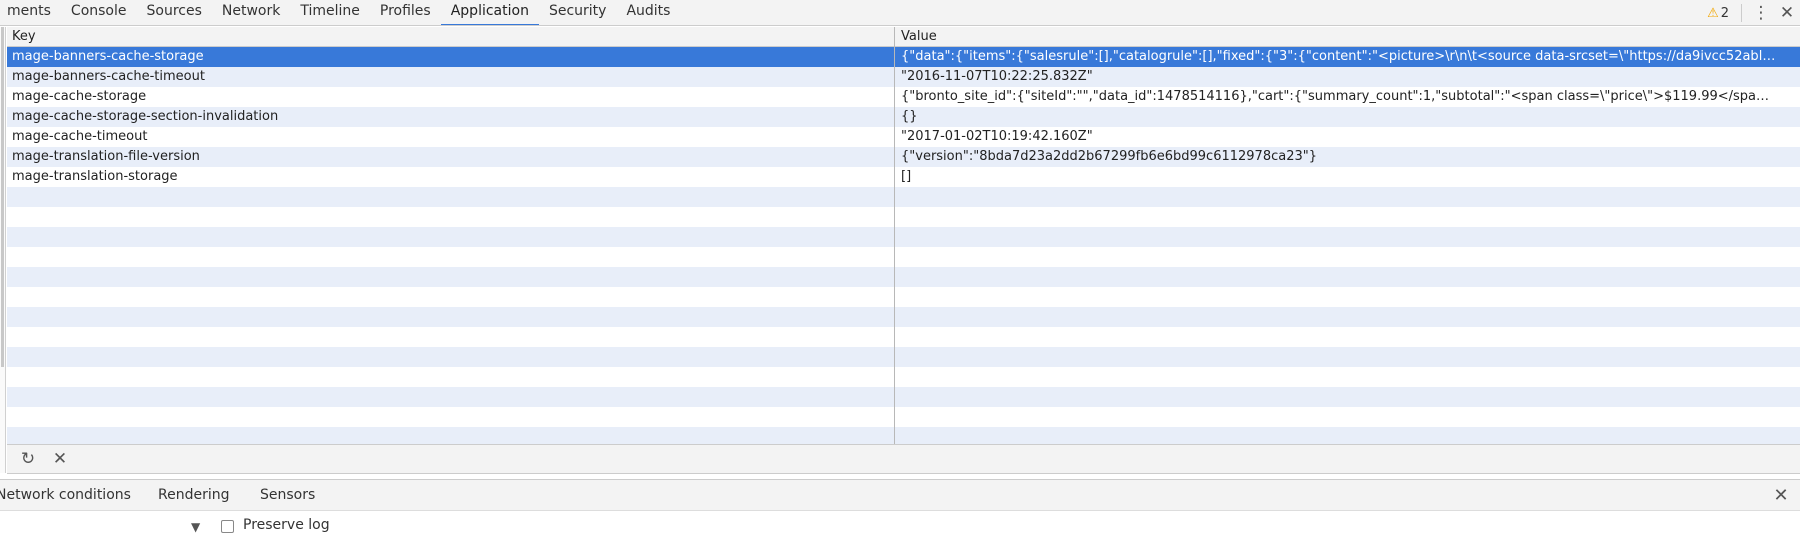 The height and width of the screenshot is (543, 1800). Describe the element at coordinates (900, 527) in the screenshot. I see `drawer-body: ▼ Preserve log` at that location.